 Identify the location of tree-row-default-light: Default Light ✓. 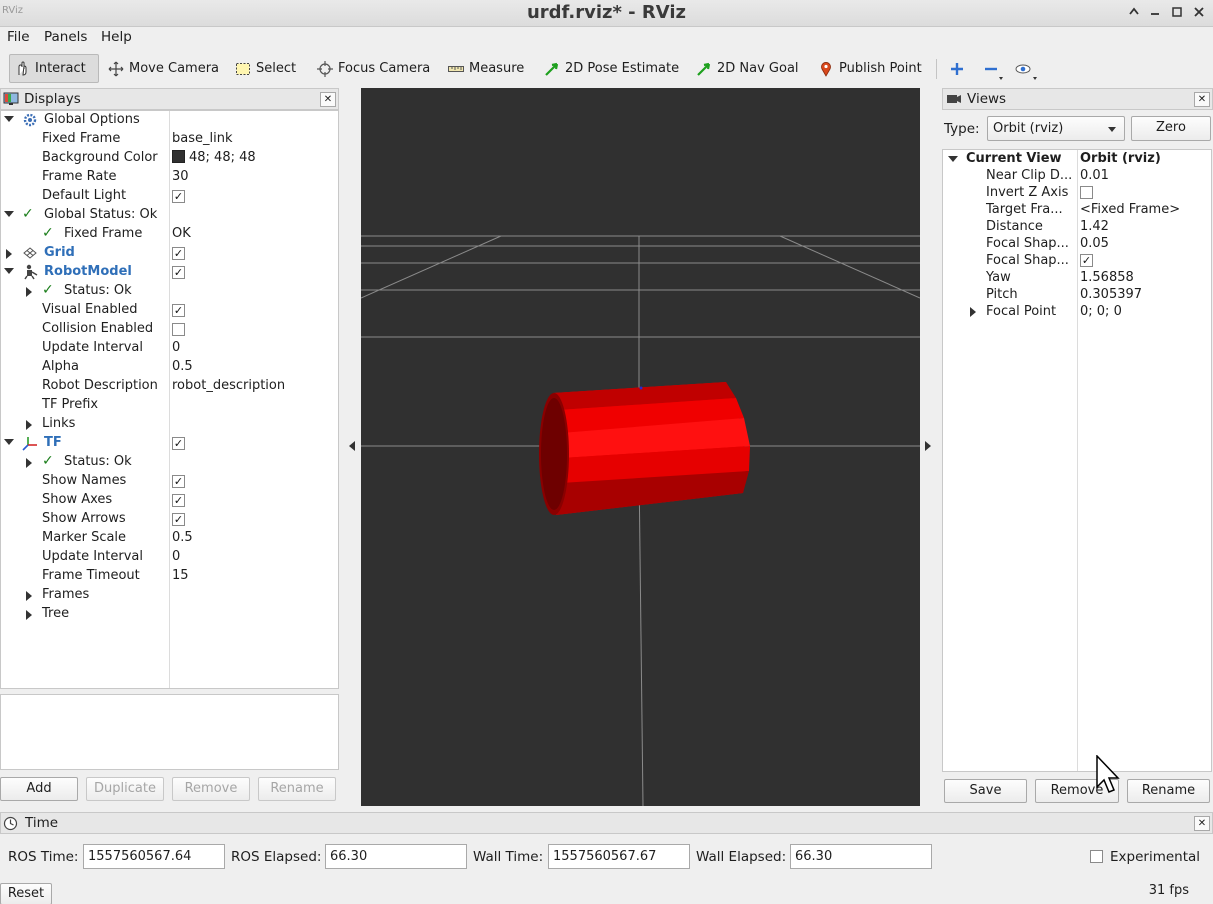
(170, 196).